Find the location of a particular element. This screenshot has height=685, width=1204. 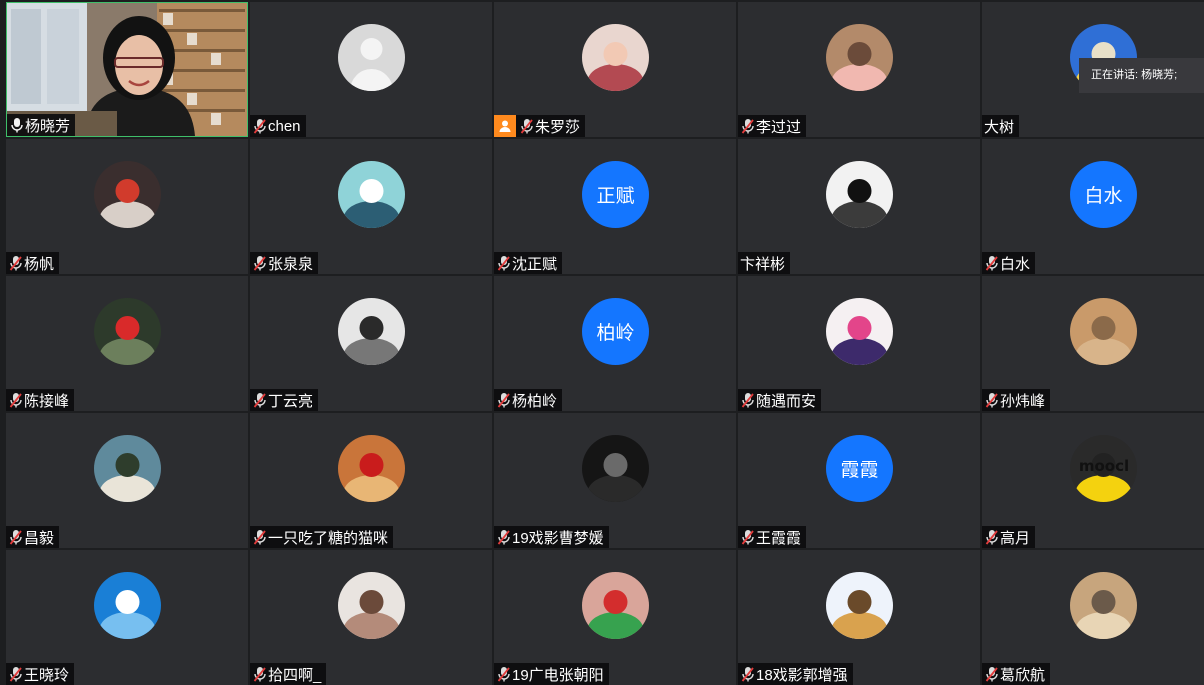

participant-name: 陈接峰 is located at coordinates (47, 401).